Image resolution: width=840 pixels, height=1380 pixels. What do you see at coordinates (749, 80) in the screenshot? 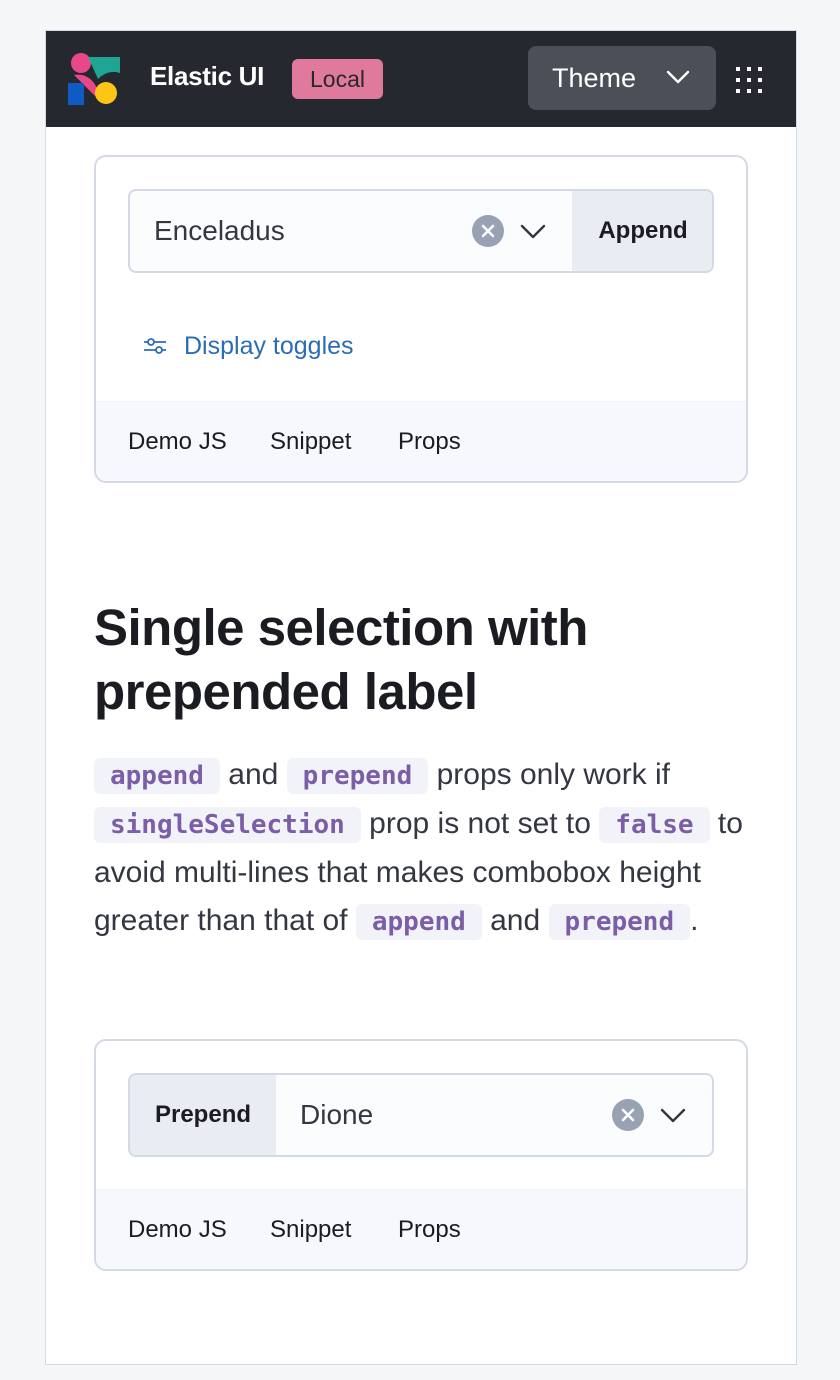
I see `apps-grid-icon` at bounding box center [749, 80].